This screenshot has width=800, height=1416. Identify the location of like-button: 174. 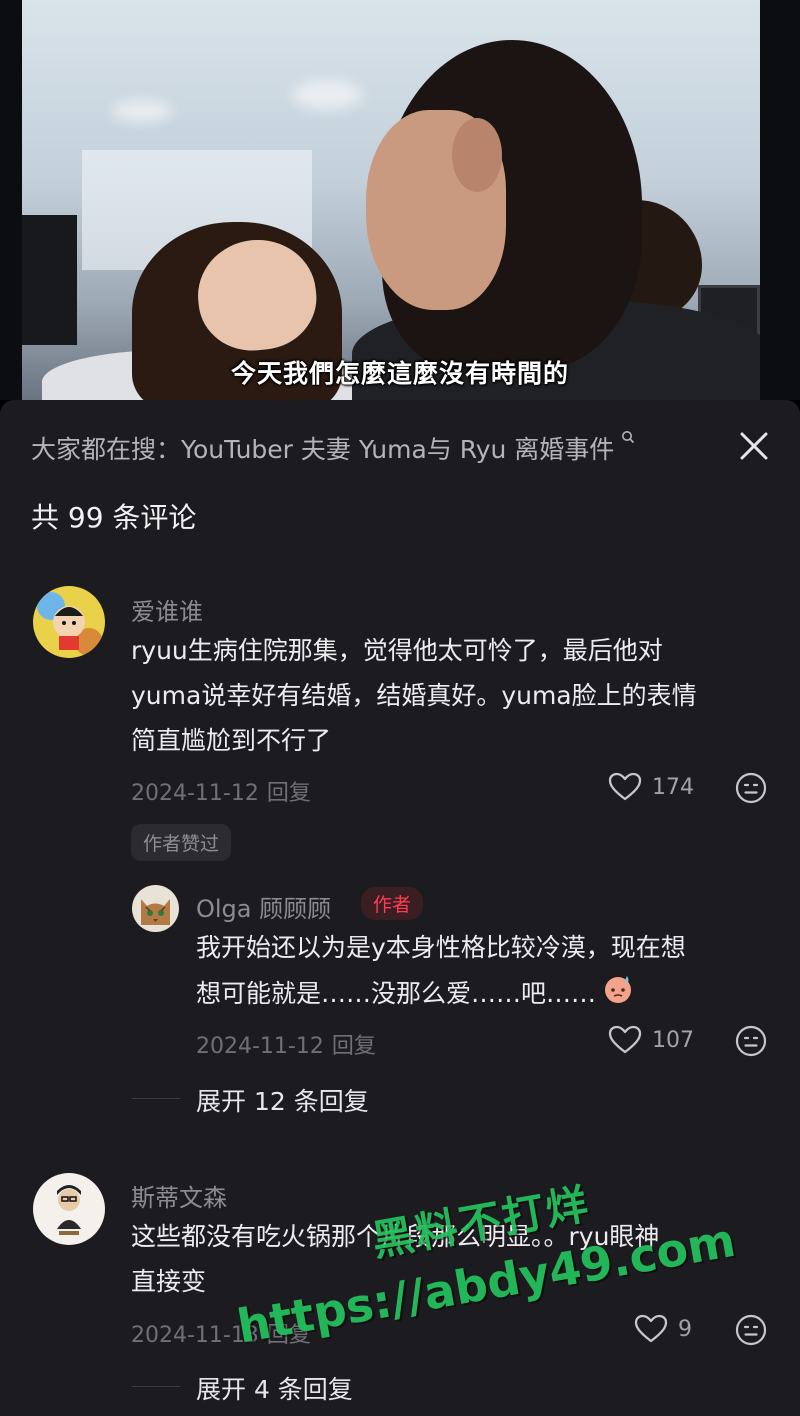
(651, 787).